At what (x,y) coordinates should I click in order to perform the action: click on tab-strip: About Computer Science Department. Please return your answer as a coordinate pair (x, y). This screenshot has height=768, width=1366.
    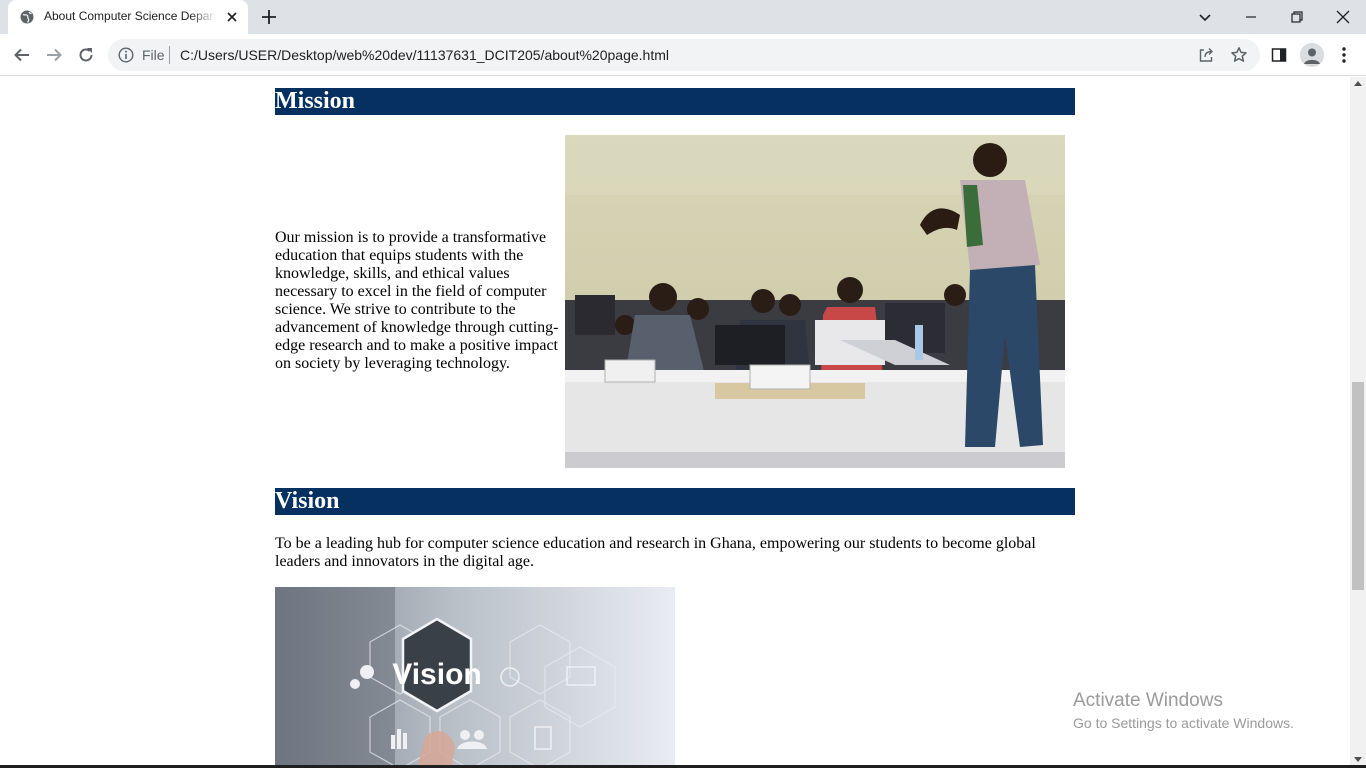
    Looking at the image, I should click on (683, 17).